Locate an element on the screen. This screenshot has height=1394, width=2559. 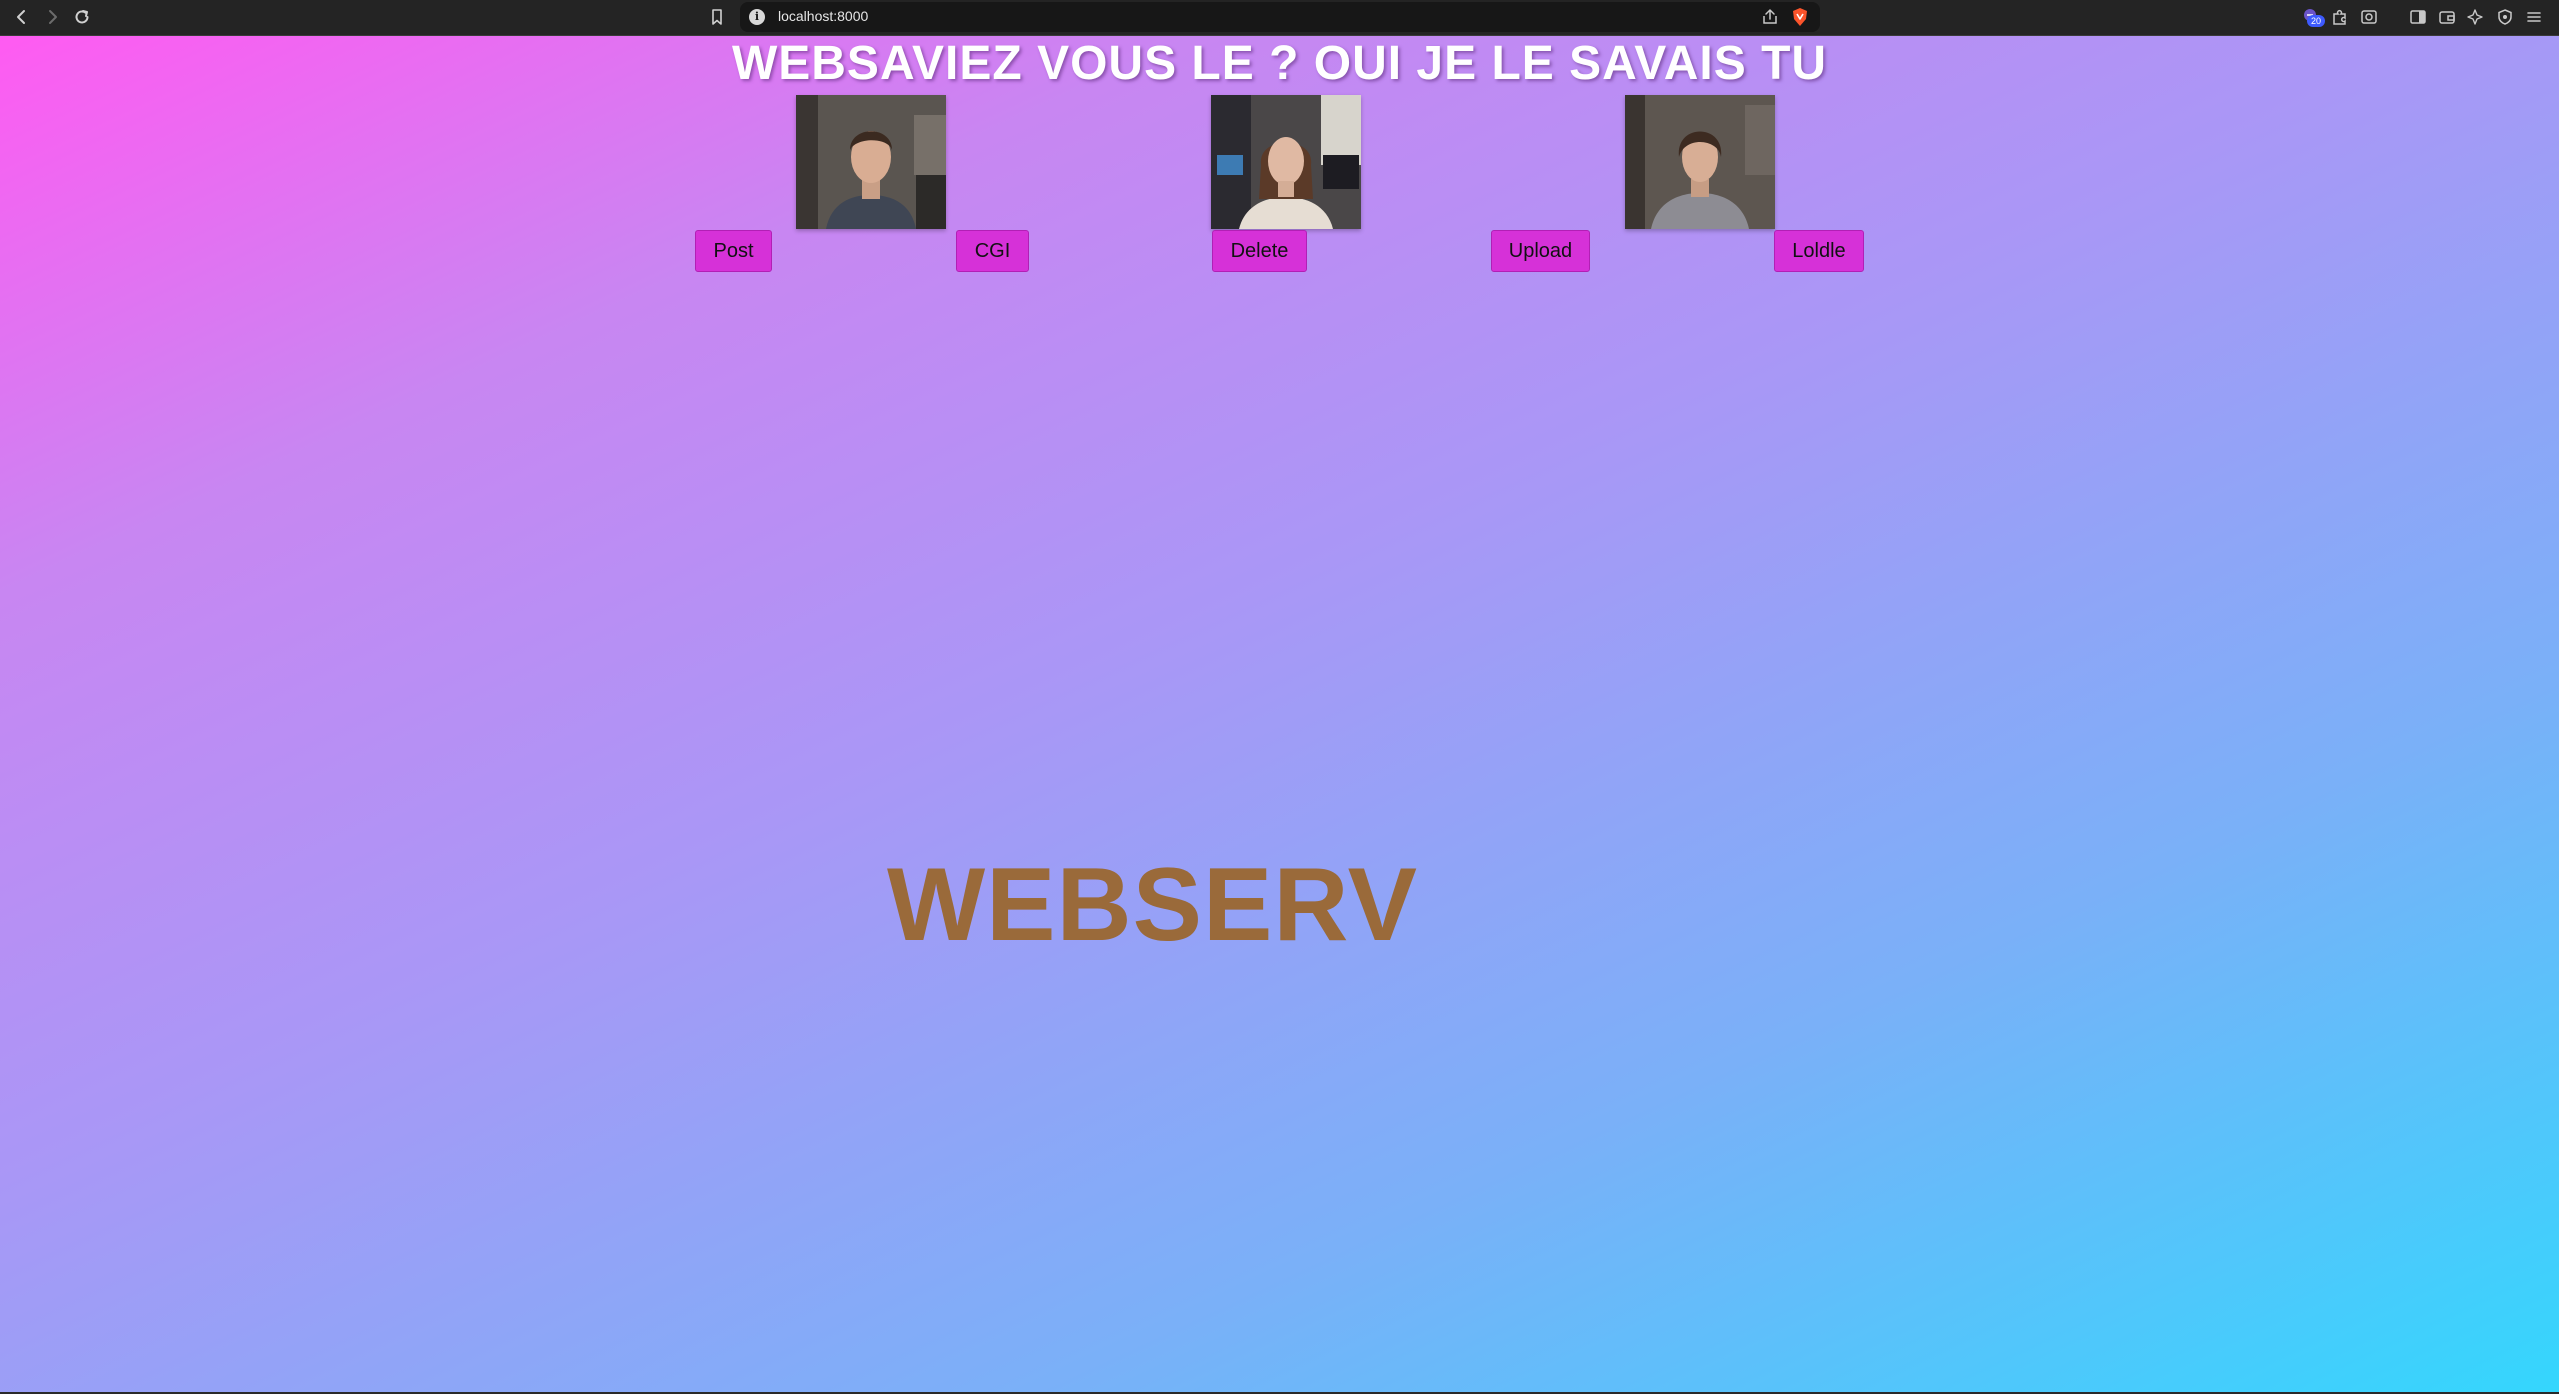
site-info-icon: i is located at coordinates (757, 17).